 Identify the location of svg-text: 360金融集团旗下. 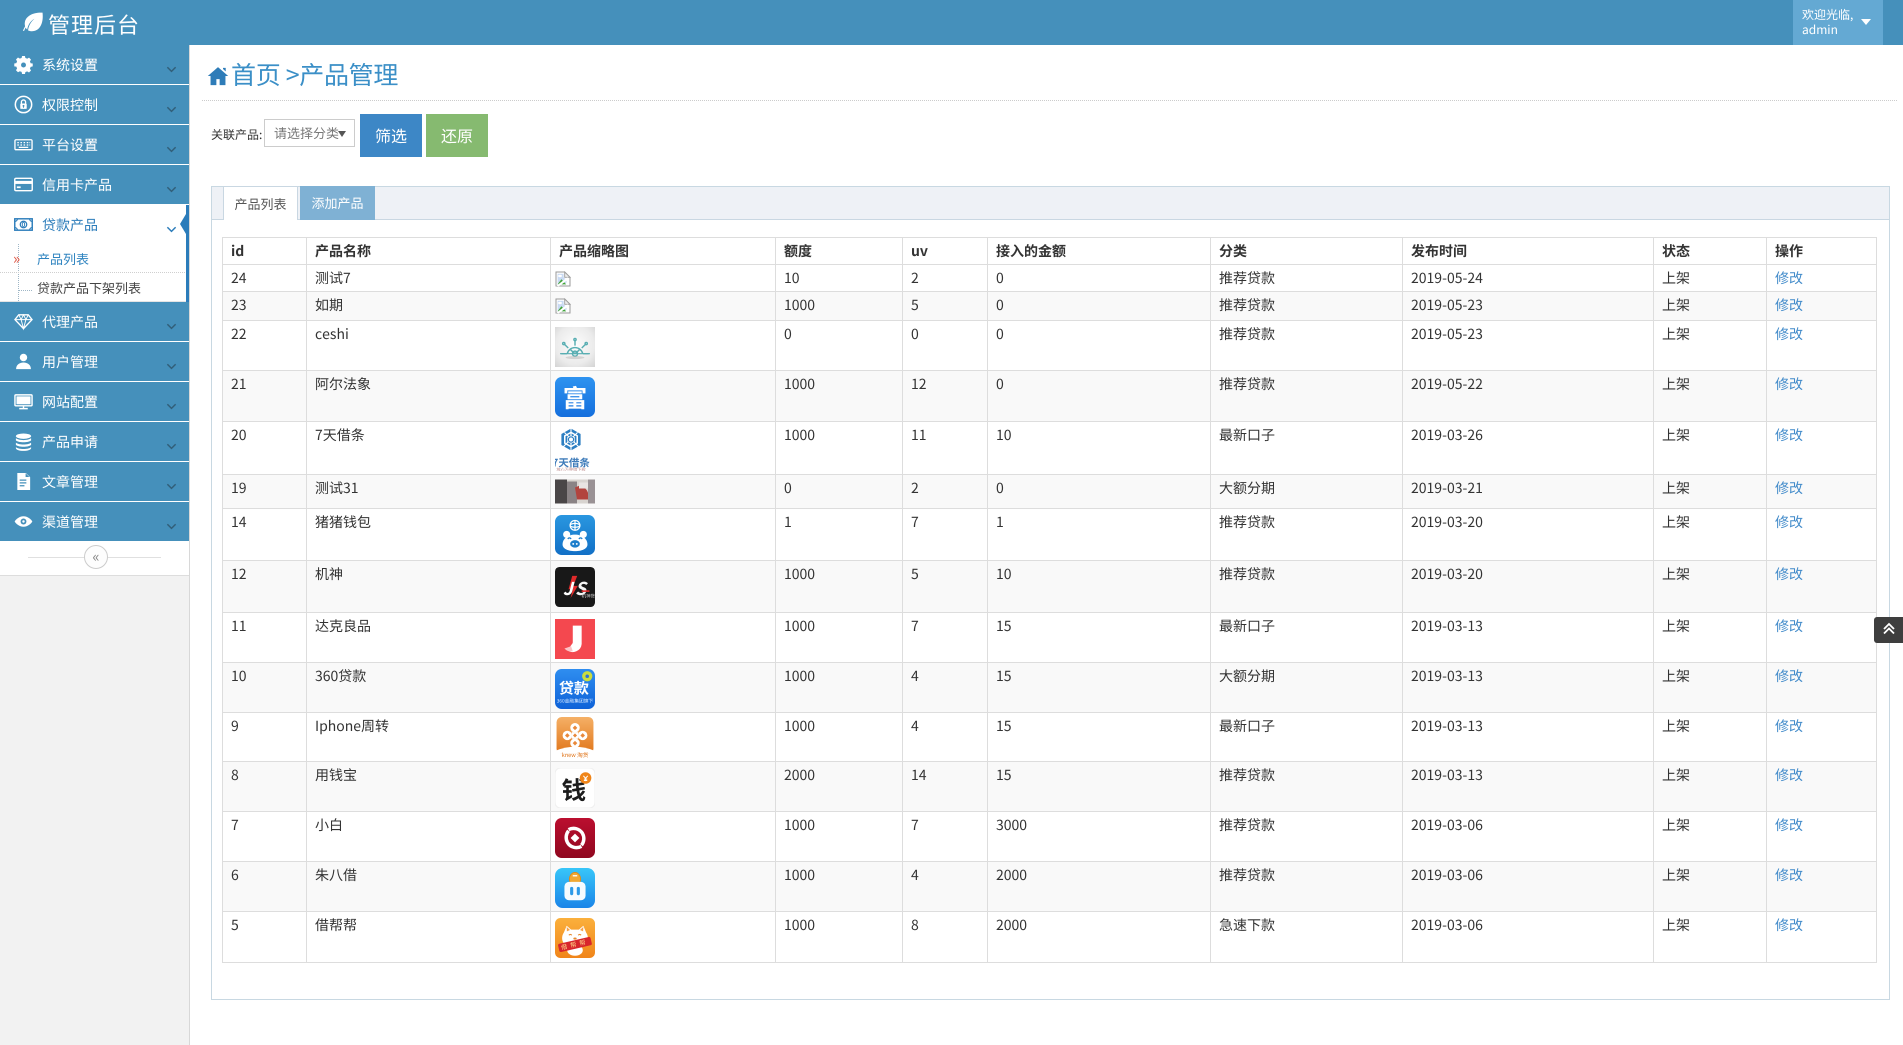
(575, 700).